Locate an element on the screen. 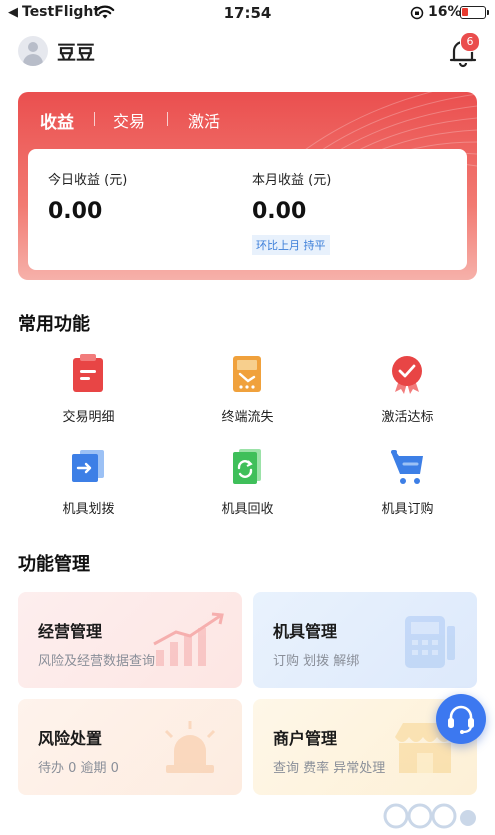 The width and height of the screenshot is (495, 835). earnings-panel: 今日收益 (元) 0.00 本月收益 (元) 0.00 环比上月 持平 is located at coordinates (247, 209).